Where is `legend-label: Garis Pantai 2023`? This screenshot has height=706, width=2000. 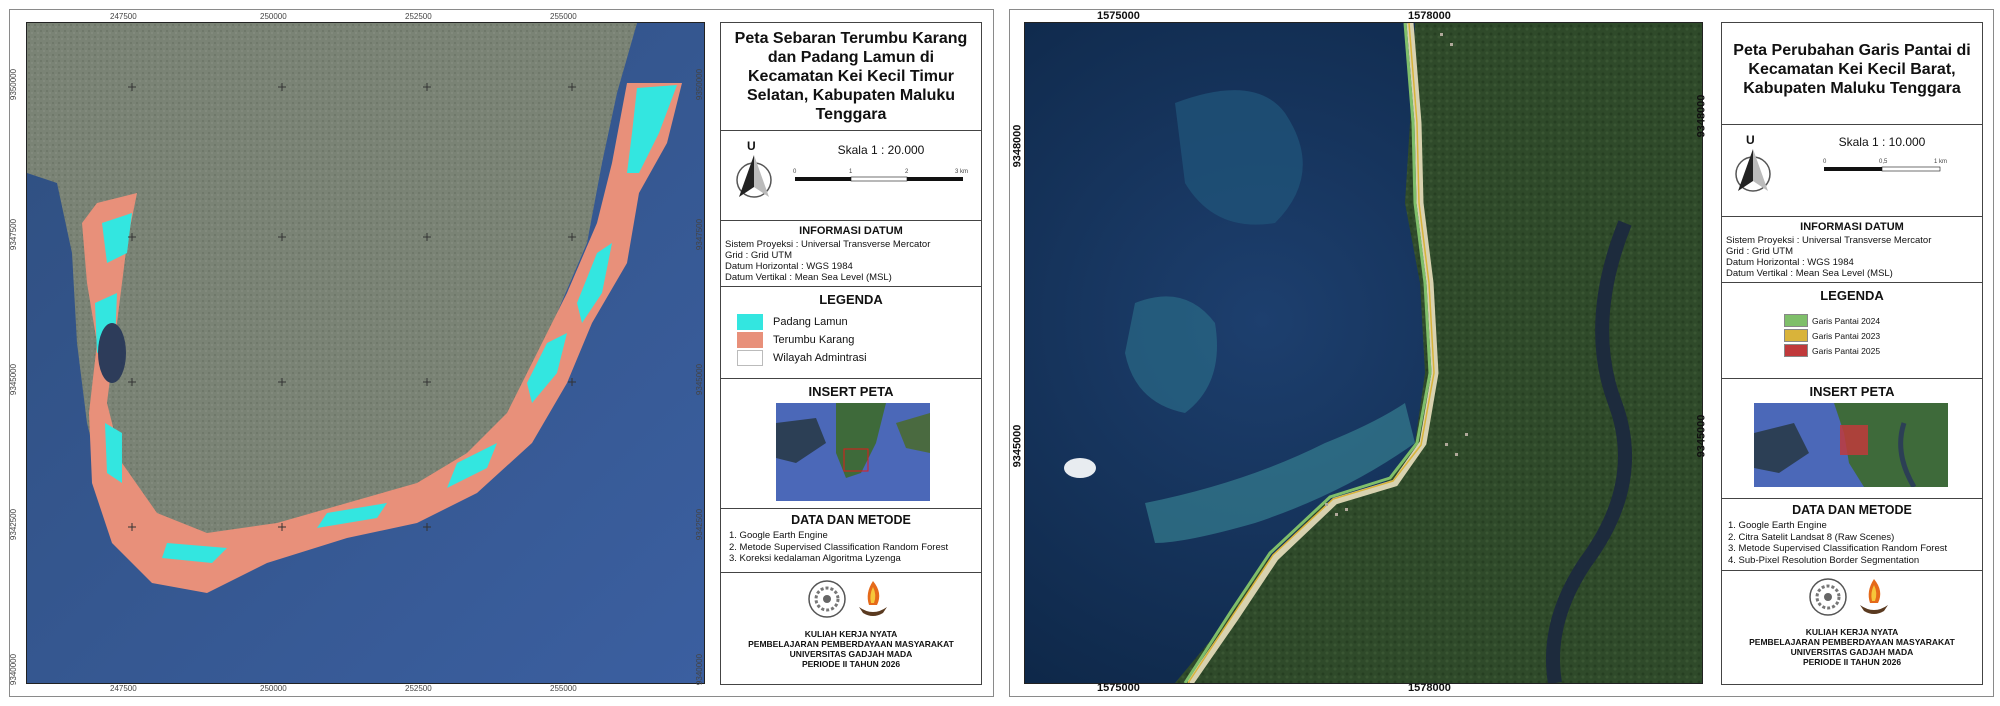 legend-label: Garis Pantai 2023 is located at coordinates (1846, 335).